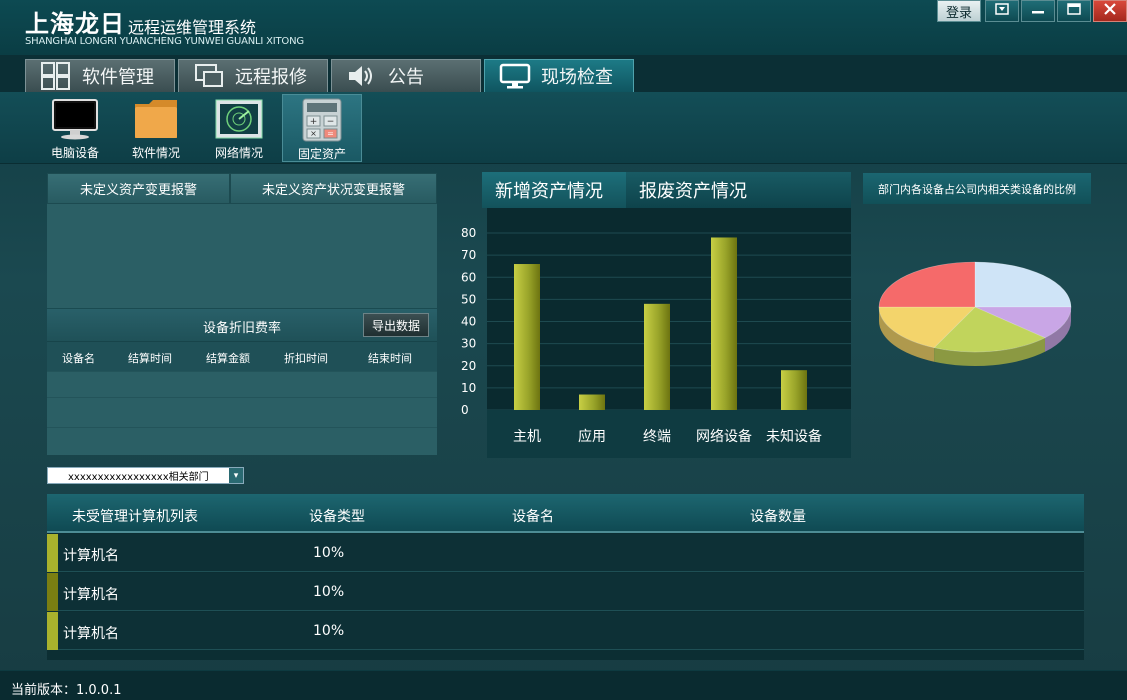 The height and width of the screenshot is (700, 1127). What do you see at coordinates (657, 437) in the screenshot?
I see `x-tick-label: 终端` at bounding box center [657, 437].